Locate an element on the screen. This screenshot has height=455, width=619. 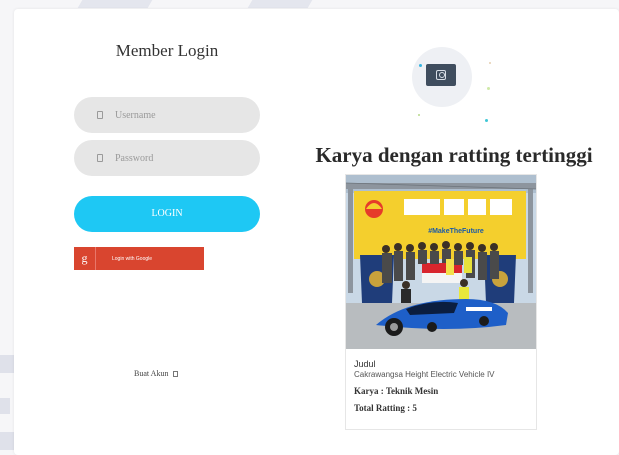
project-title: Cakrawangsa Height Electric Vehicle IV is located at coordinates (443, 374).